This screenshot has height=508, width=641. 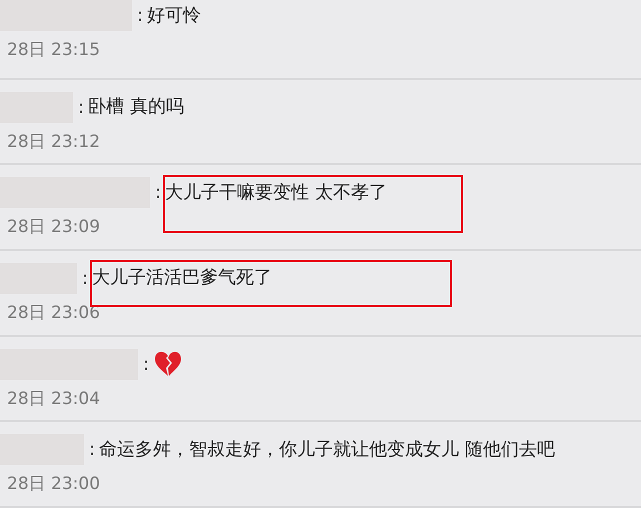 What do you see at coordinates (54, 227) in the screenshot?
I see `comment-time: 28日 23:09` at bounding box center [54, 227].